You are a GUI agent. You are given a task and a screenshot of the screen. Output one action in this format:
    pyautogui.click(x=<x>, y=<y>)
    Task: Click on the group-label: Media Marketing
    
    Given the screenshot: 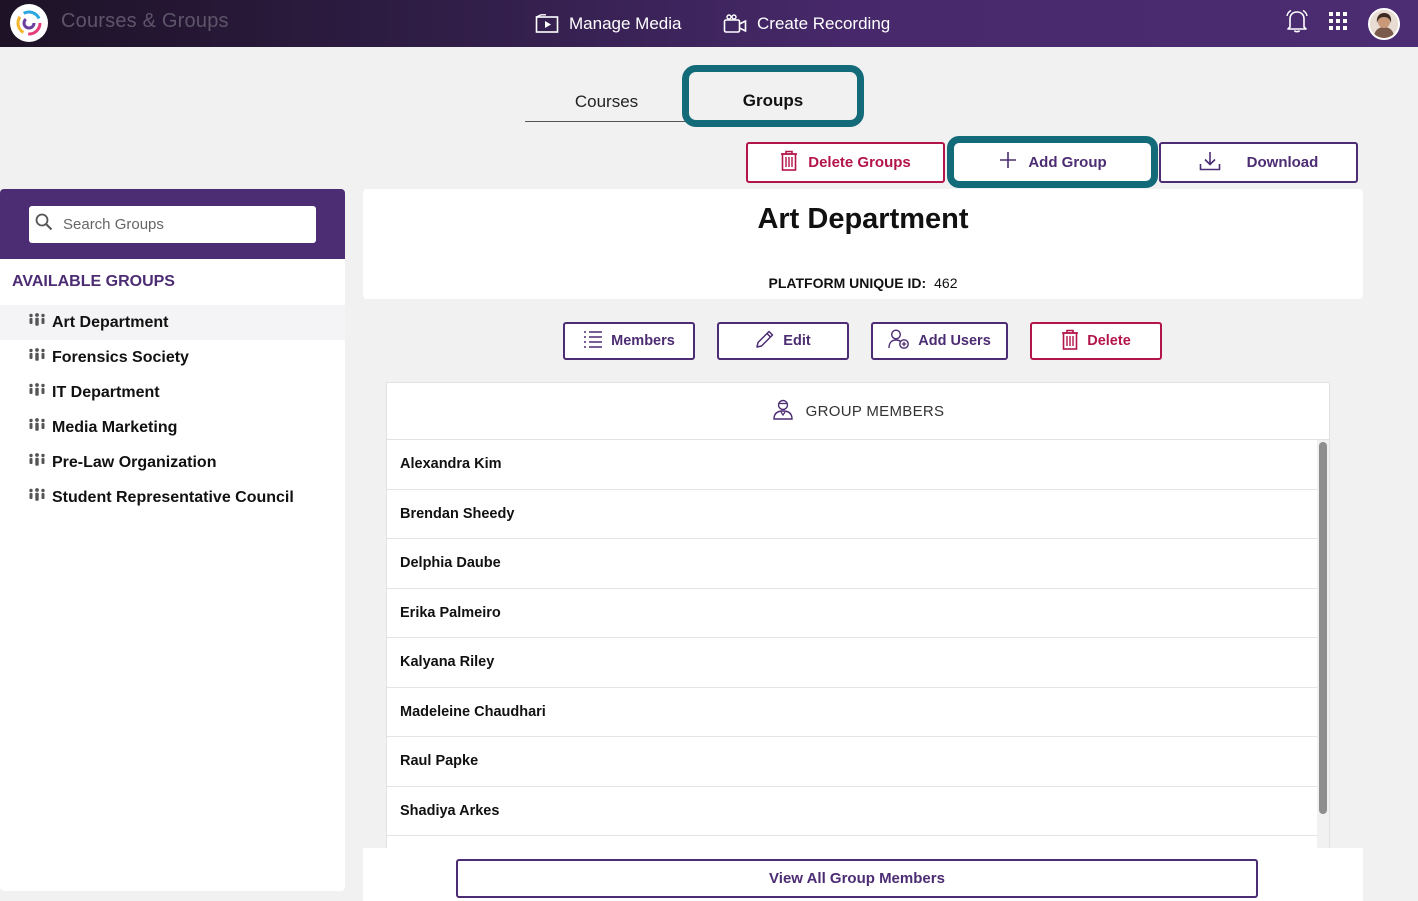 What is the action you would take?
    pyautogui.click(x=115, y=427)
    